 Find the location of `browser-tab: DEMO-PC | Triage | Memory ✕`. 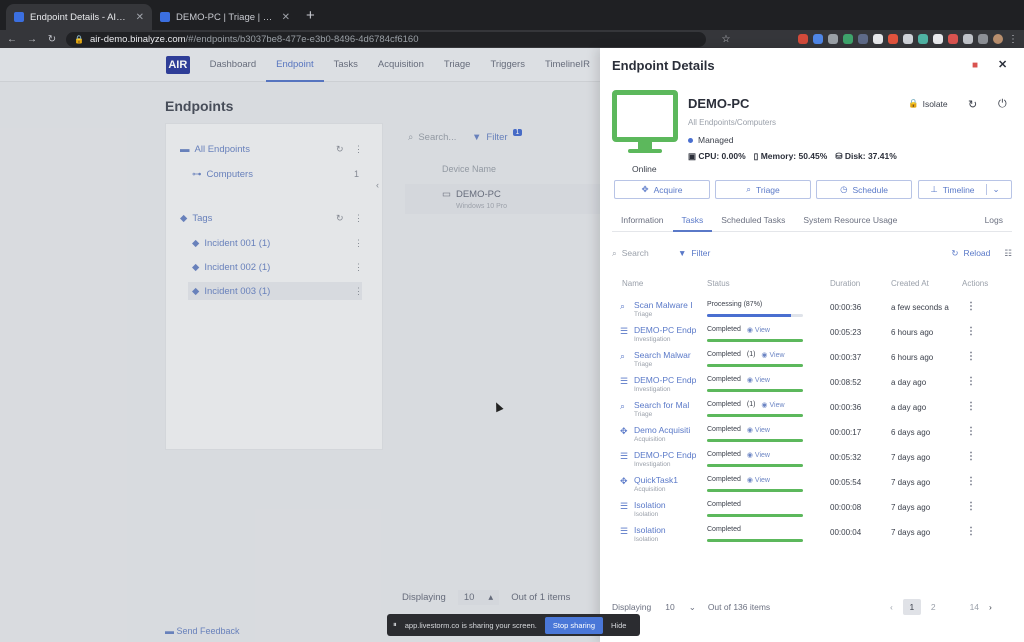

browser-tab: DEMO-PC | Triage | Memory ✕ is located at coordinates (225, 17).